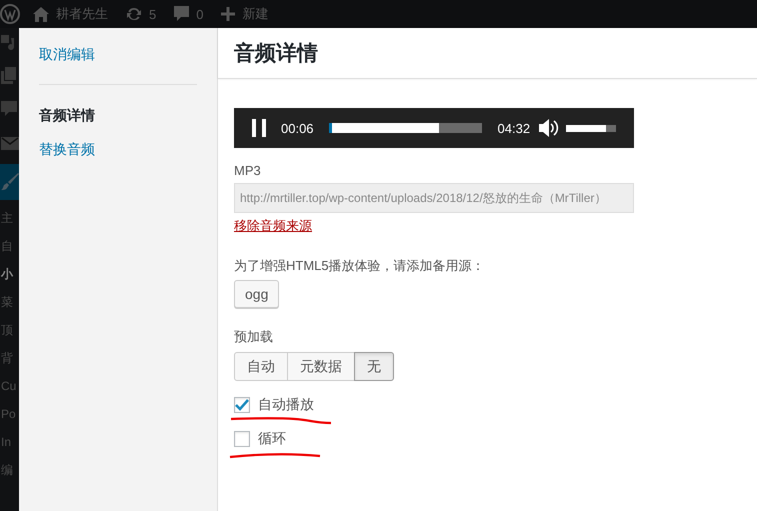  Describe the element at coordinates (286, 405) in the screenshot. I see `checkbox-label: 自动播放` at that location.